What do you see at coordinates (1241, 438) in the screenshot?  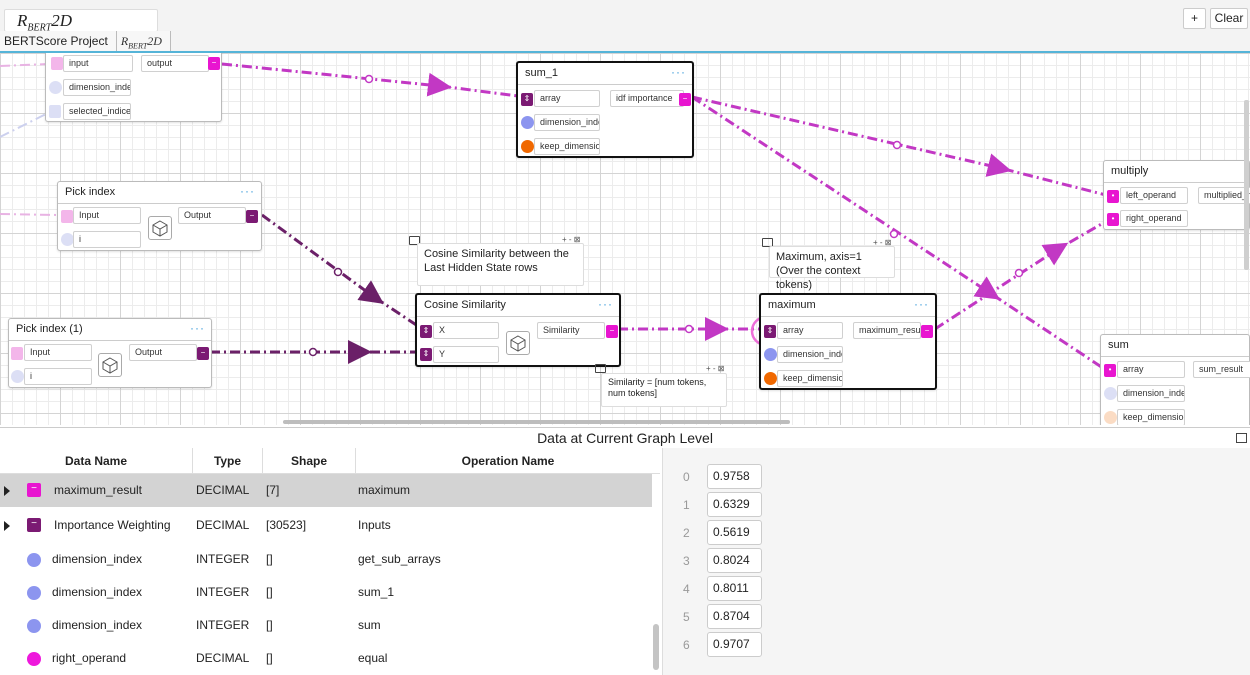 I see `panel-toggle-icon` at bounding box center [1241, 438].